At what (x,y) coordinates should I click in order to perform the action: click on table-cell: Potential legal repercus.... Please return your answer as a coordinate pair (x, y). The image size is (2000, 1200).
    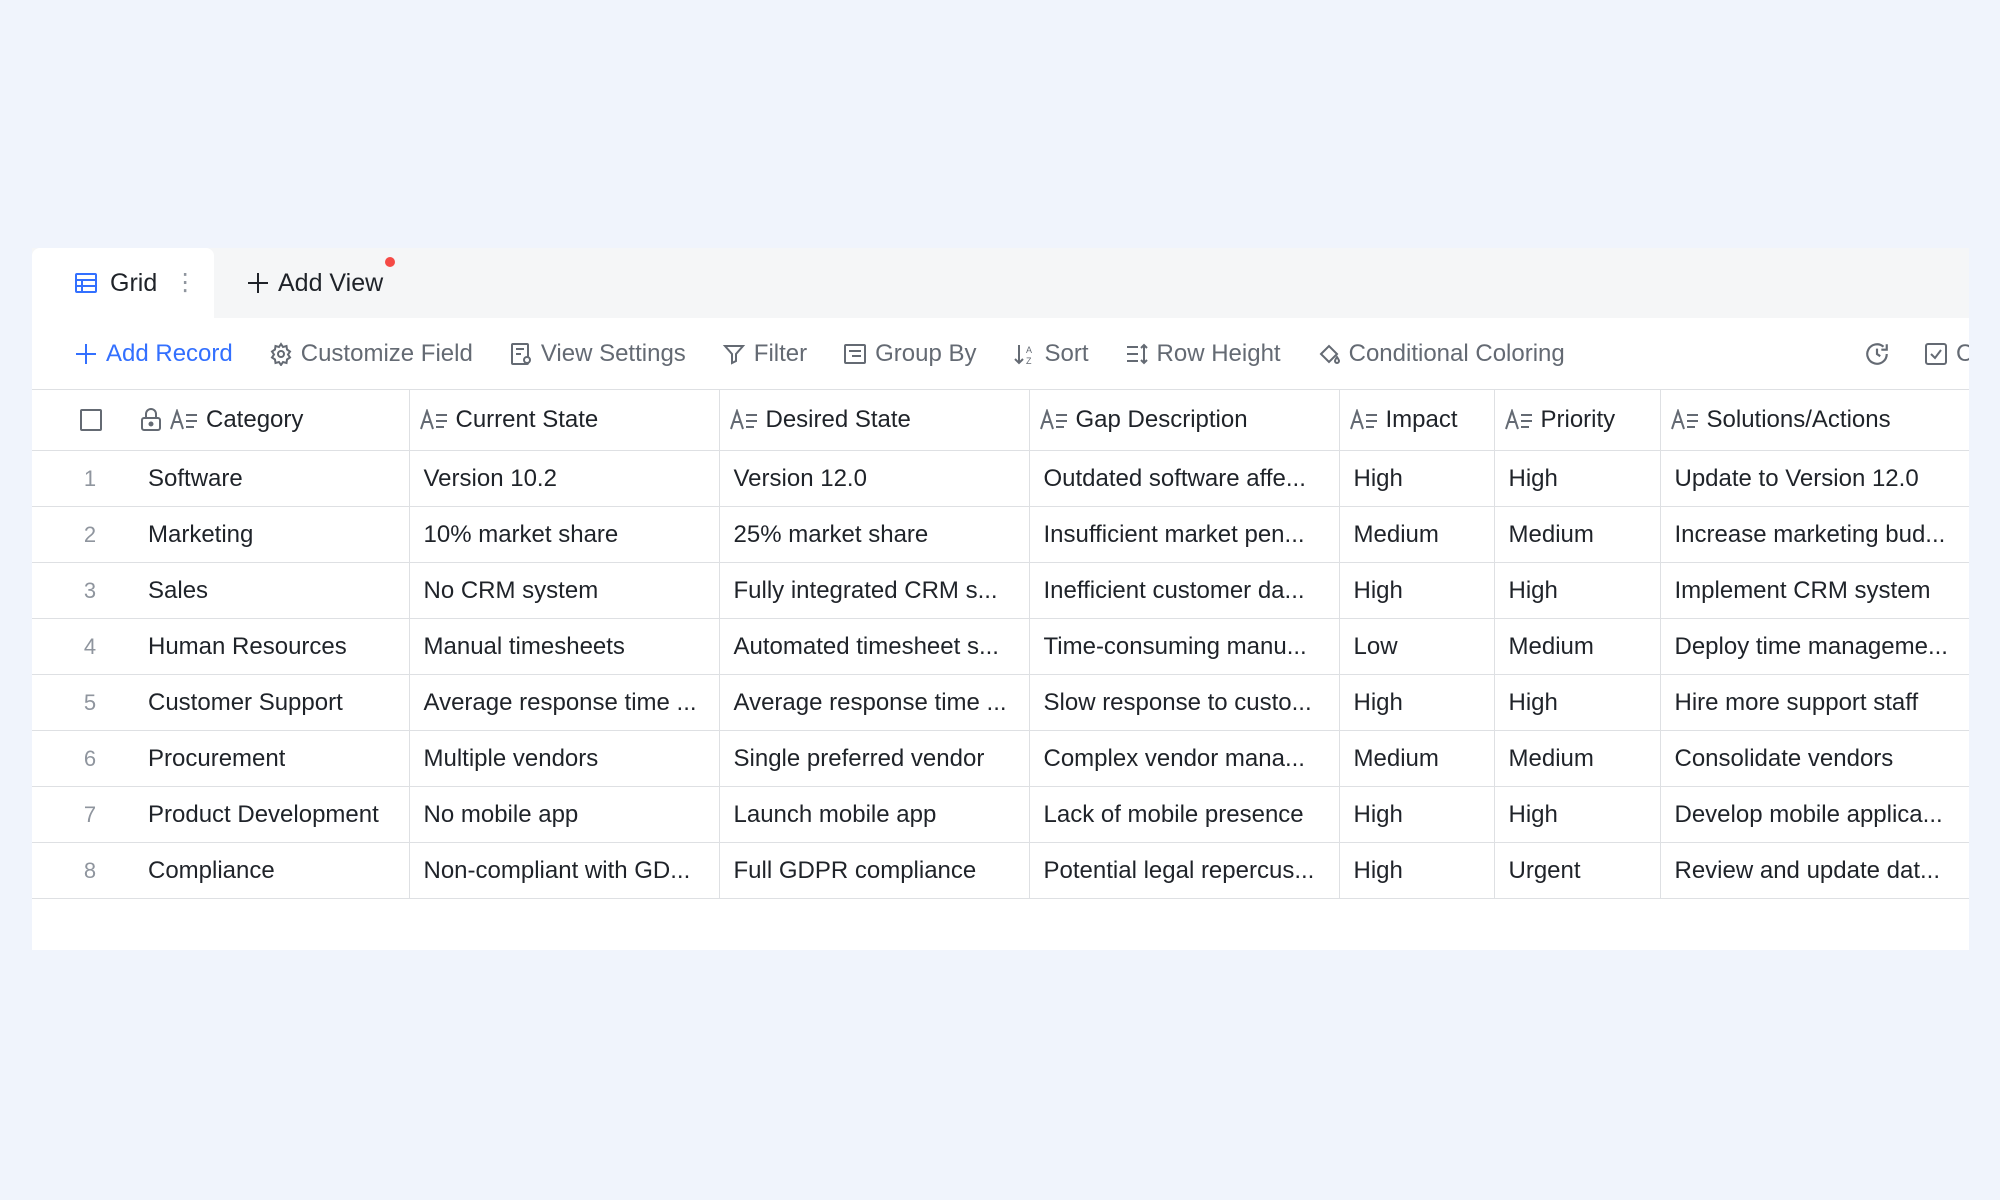
    Looking at the image, I should click on (1183, 870).